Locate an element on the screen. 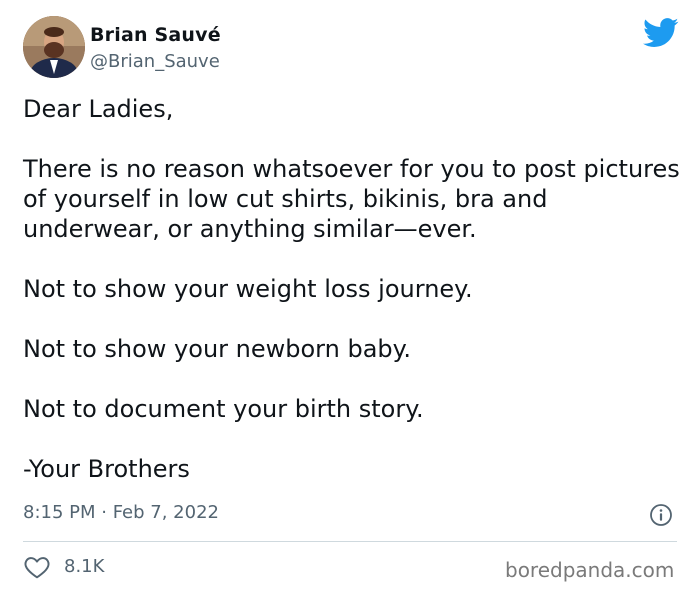 This screenshot has height=593, width=700. divider is located at coordinates (350, 541).